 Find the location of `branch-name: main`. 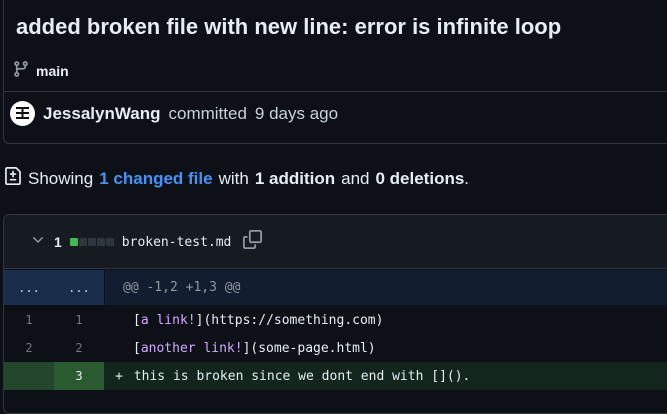

branch-name: main is located at coordinates (52, 70).